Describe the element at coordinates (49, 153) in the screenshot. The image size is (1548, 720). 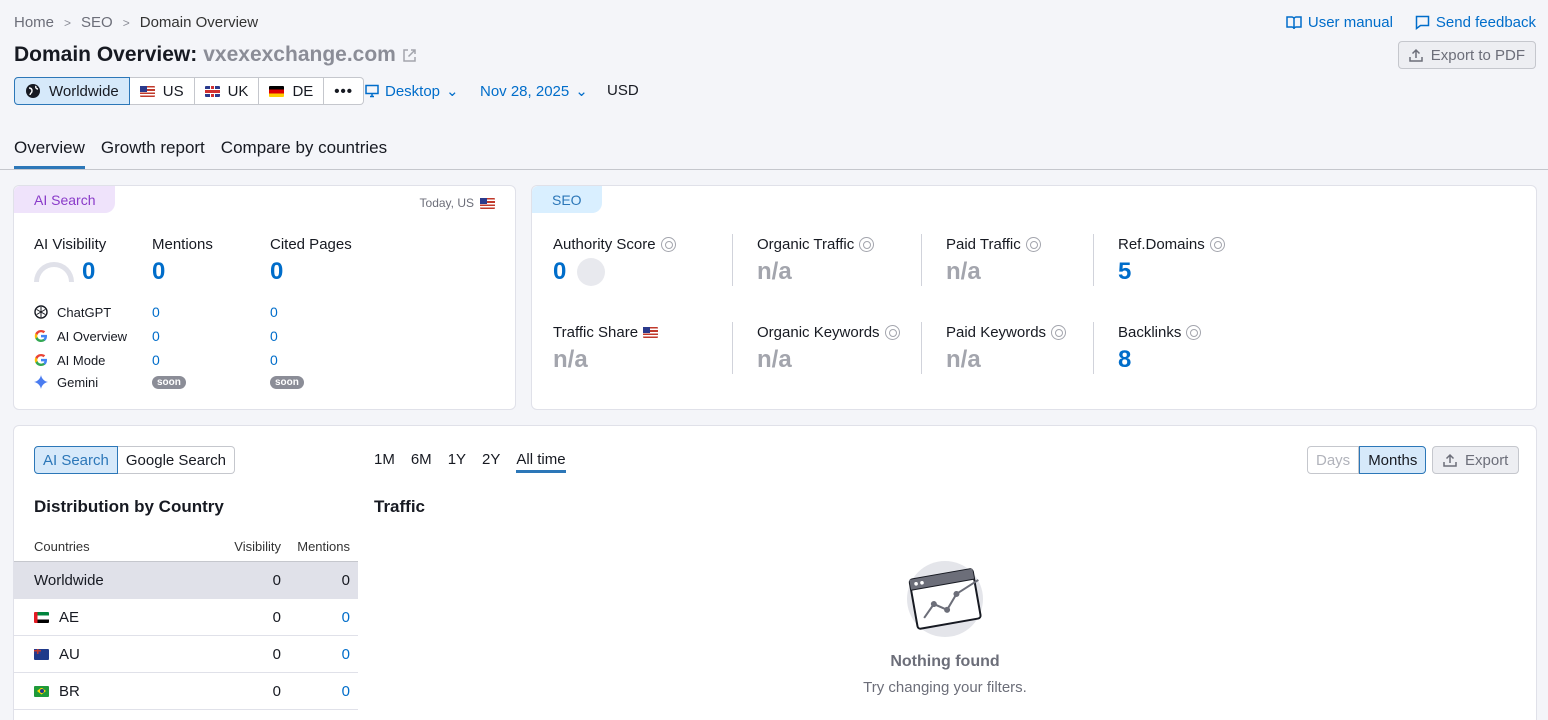
I see `tab-overview: Overview` at that location.